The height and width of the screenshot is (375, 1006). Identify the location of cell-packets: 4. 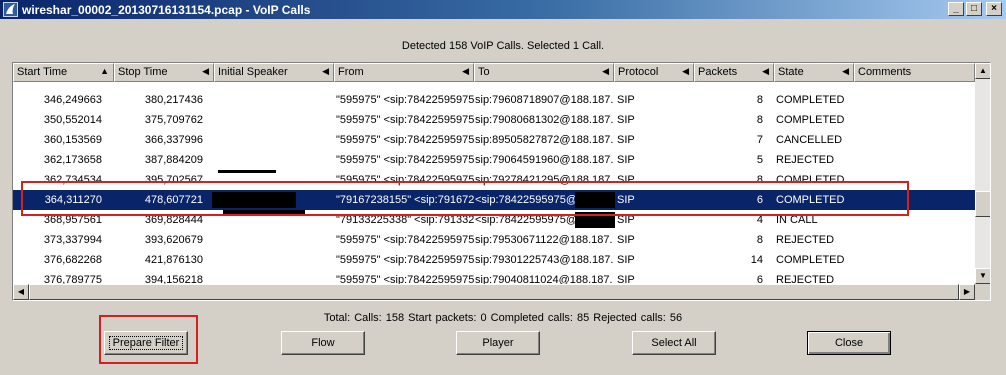
(759, 220).